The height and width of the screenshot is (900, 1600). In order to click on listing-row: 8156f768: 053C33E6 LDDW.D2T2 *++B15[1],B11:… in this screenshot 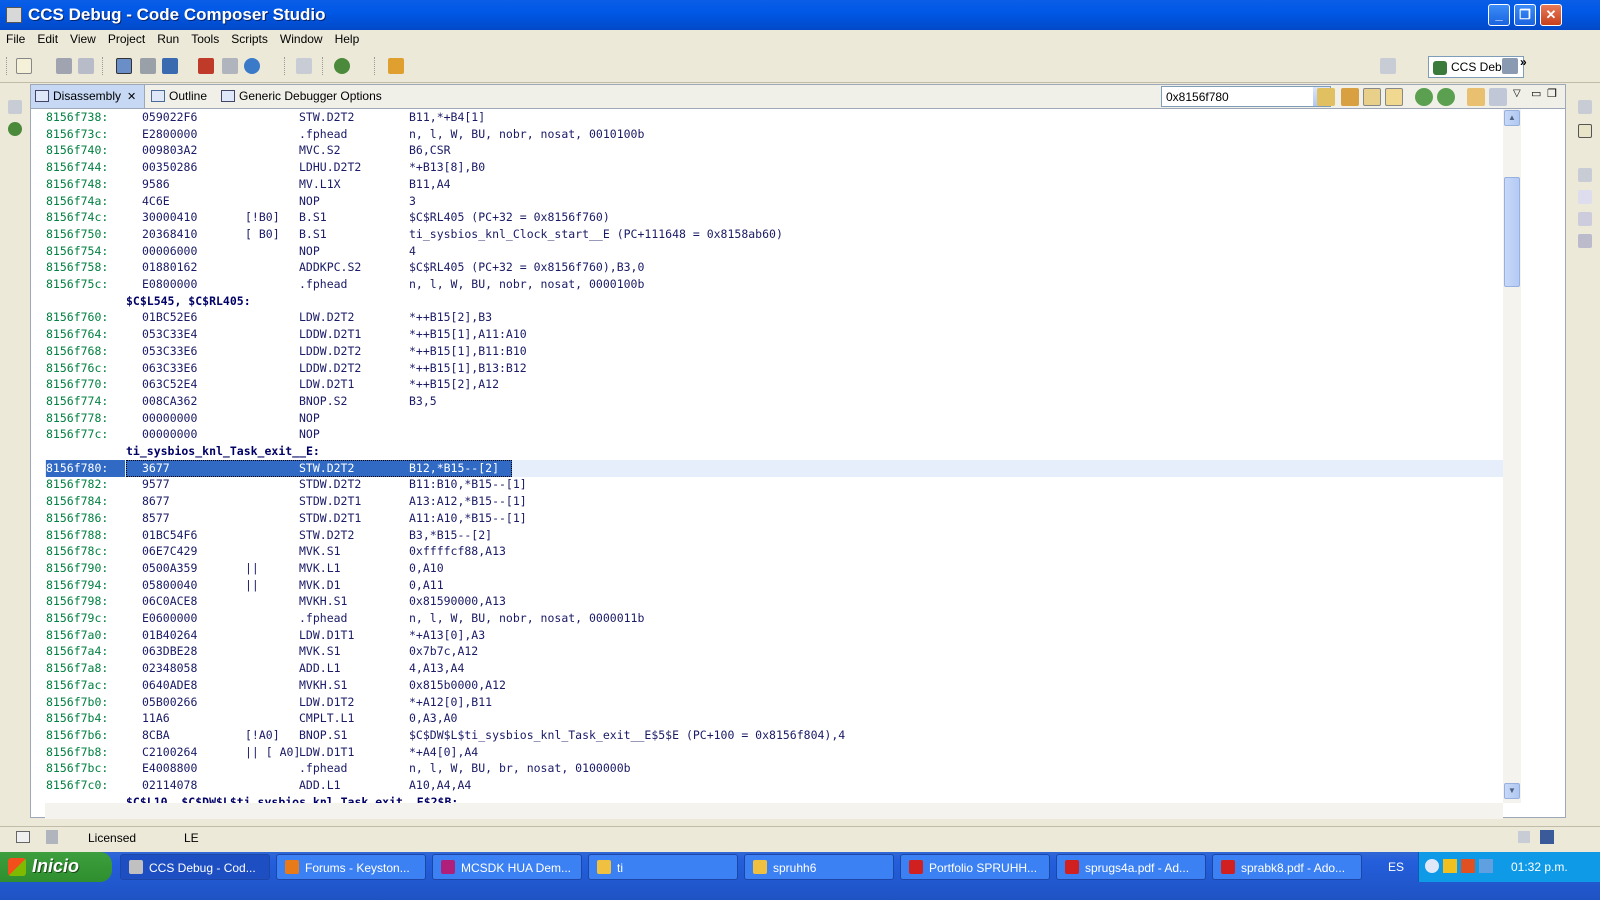, I will do `click(797, 351)`.